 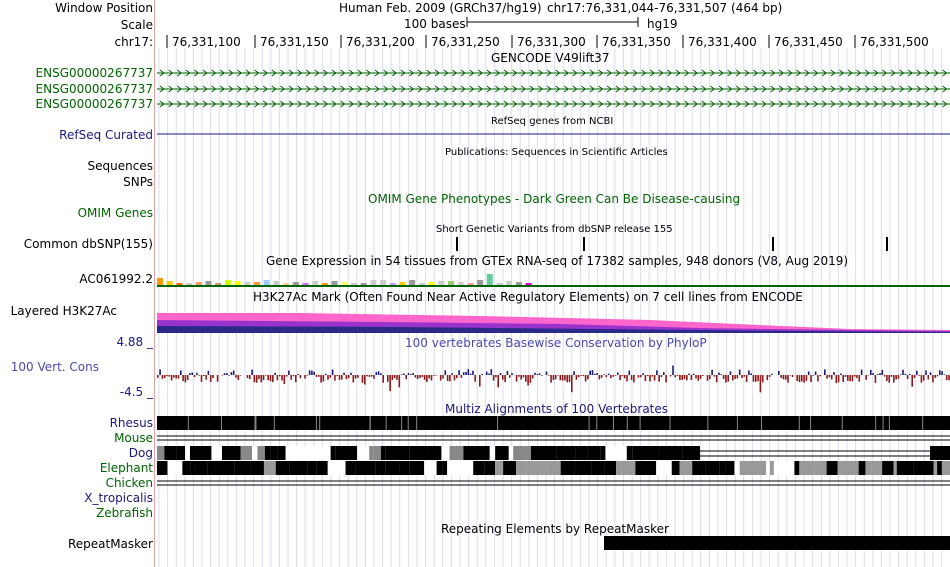 What do you see at coordinates (435, 24) in the screenshot?
I see `scale-text: 100 bases` at bounding box center [435, 24].